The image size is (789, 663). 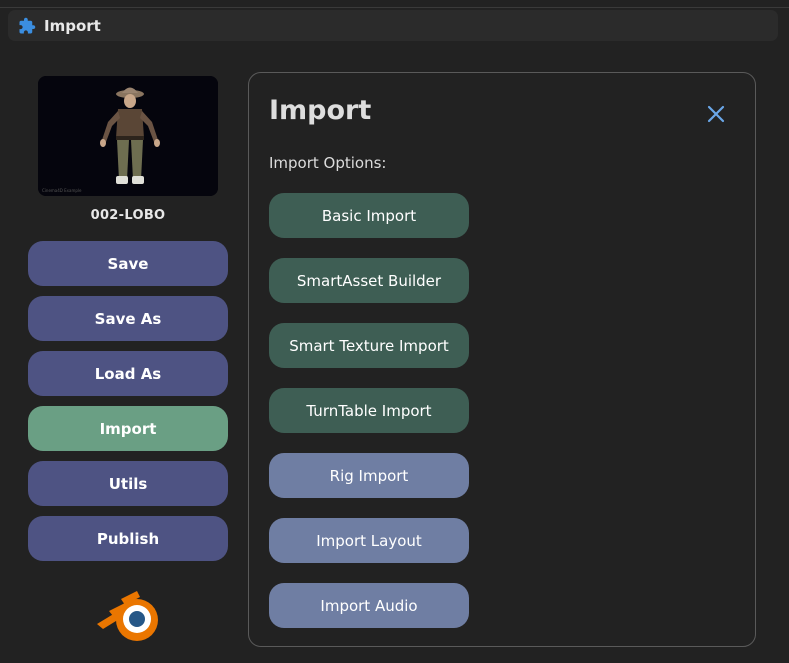 What do you see at coordinates (128, 538) in the screenshot?
I see `publish-button: Publish` at bounding box center [128, 538].